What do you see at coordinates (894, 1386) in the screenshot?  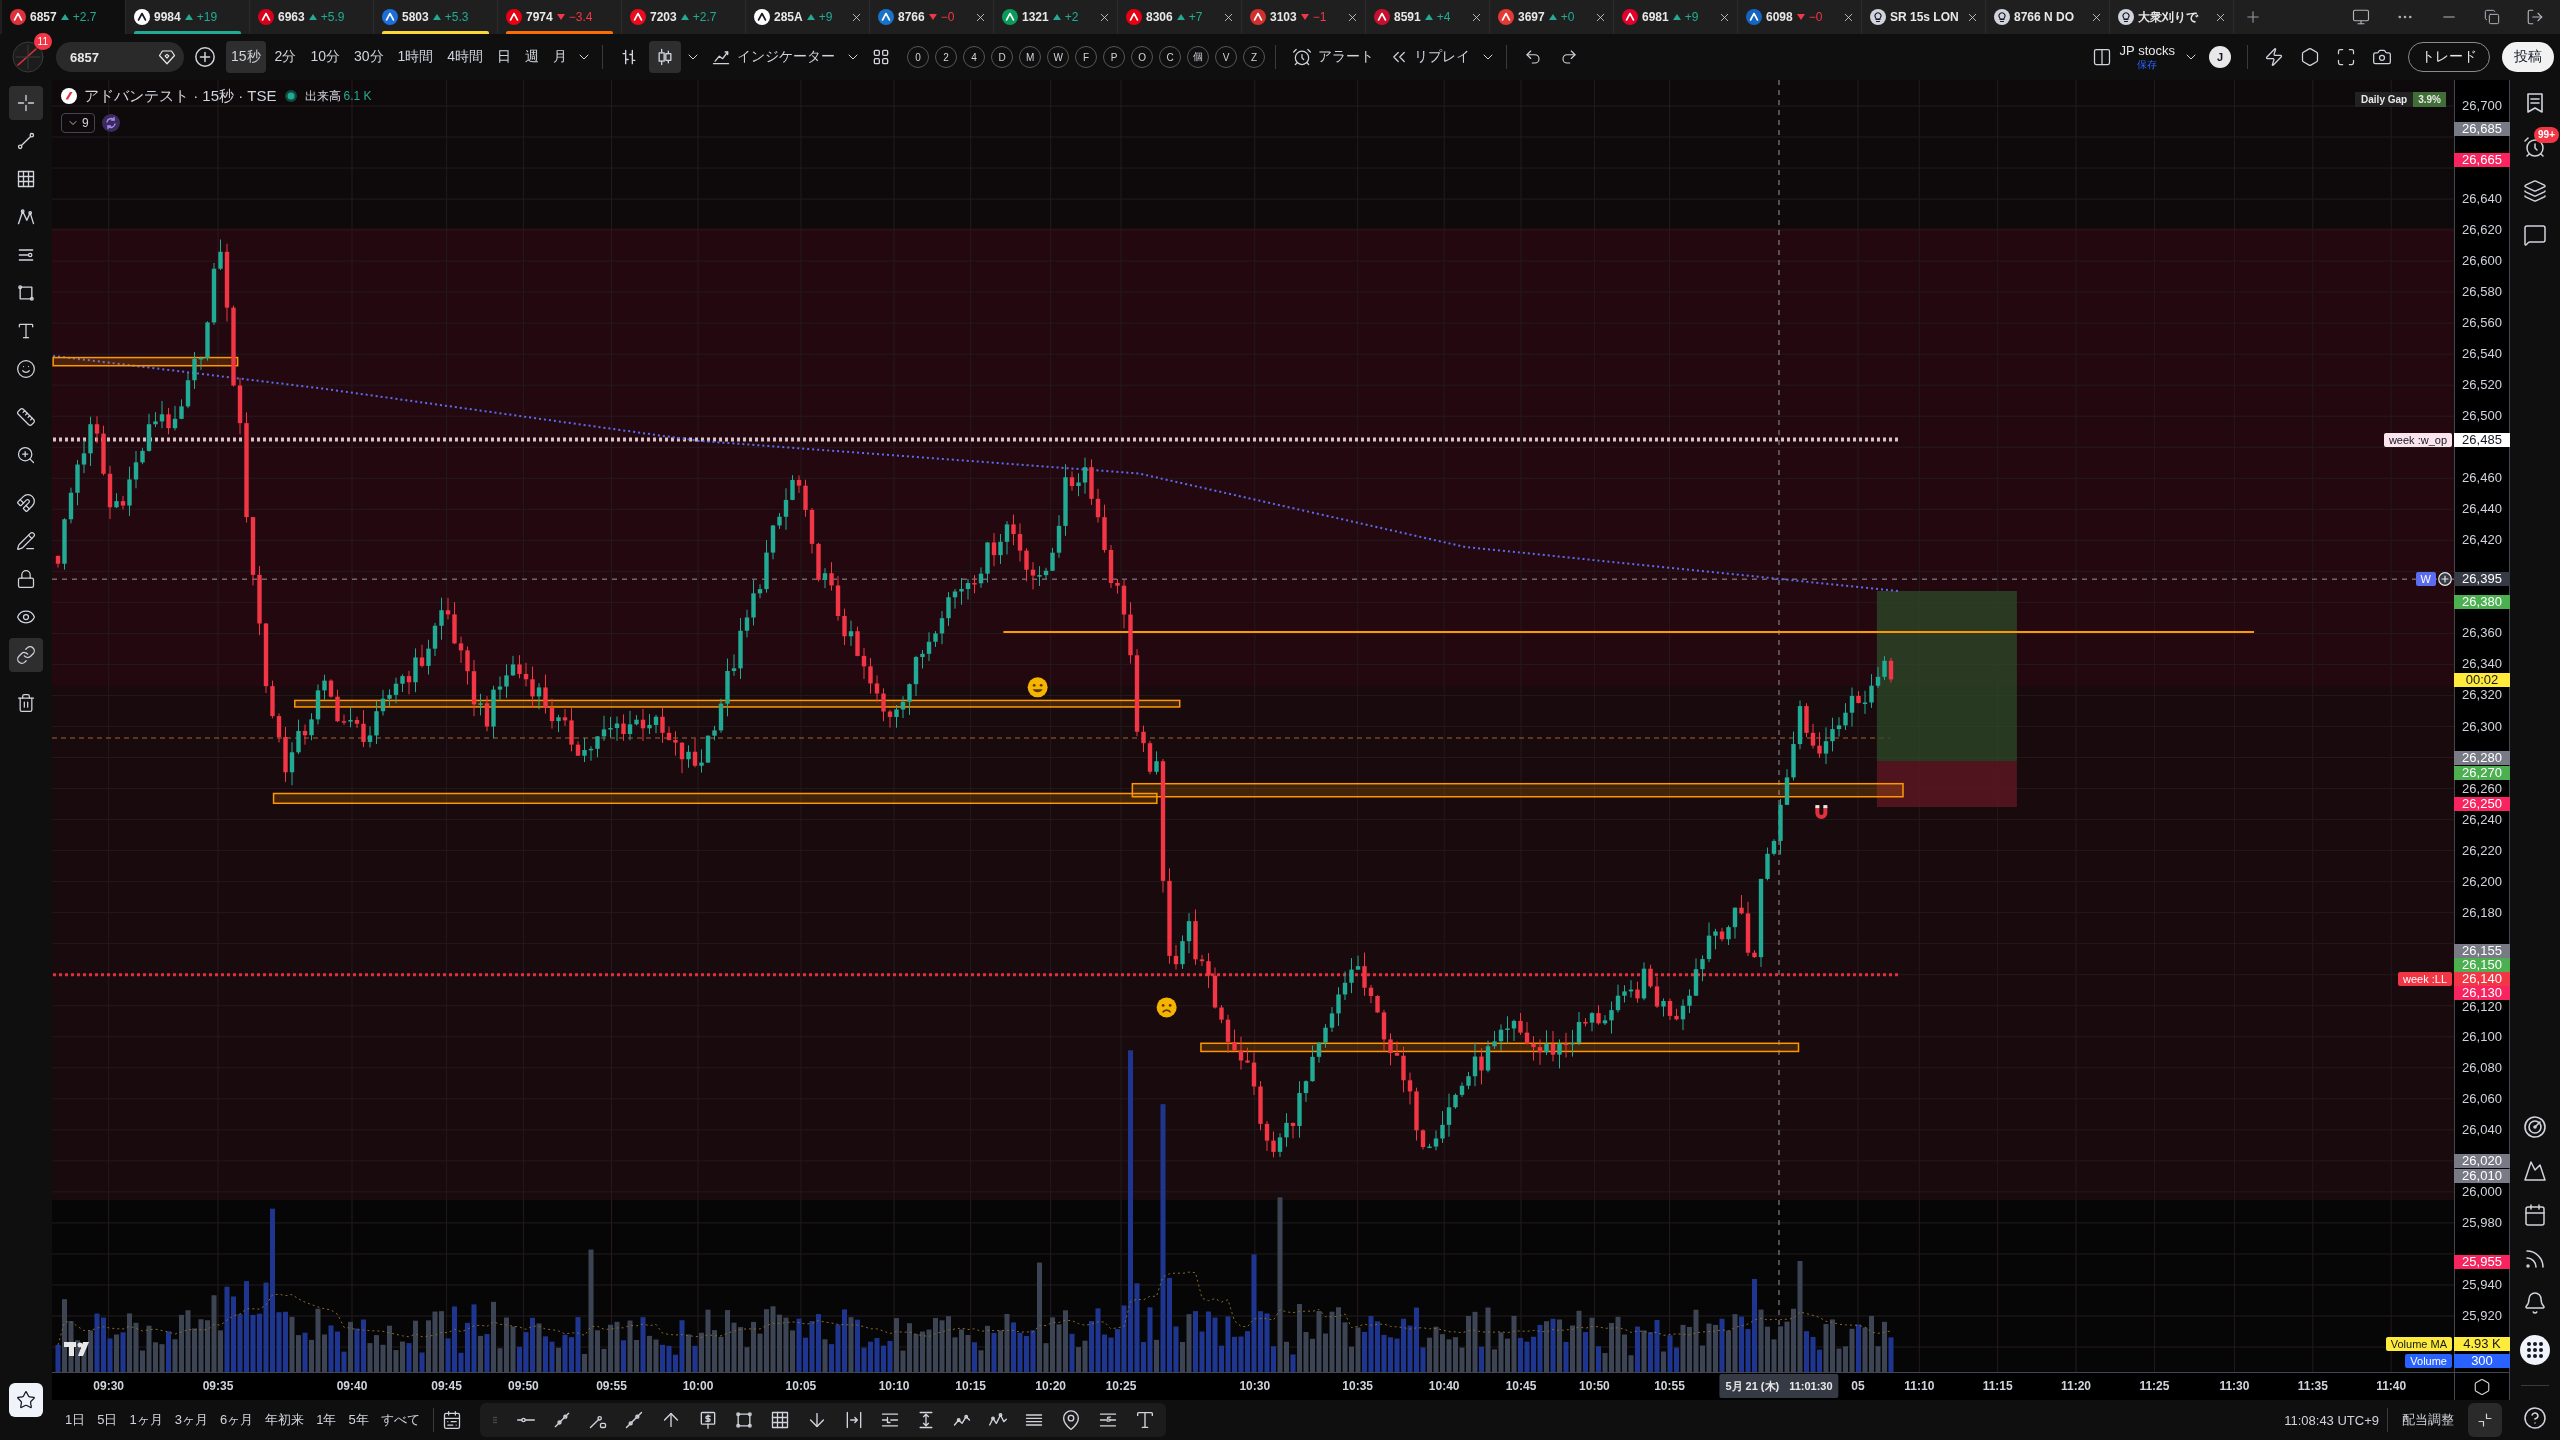 I see `time-tick: 10:10` at bounding box center [894, 1386].